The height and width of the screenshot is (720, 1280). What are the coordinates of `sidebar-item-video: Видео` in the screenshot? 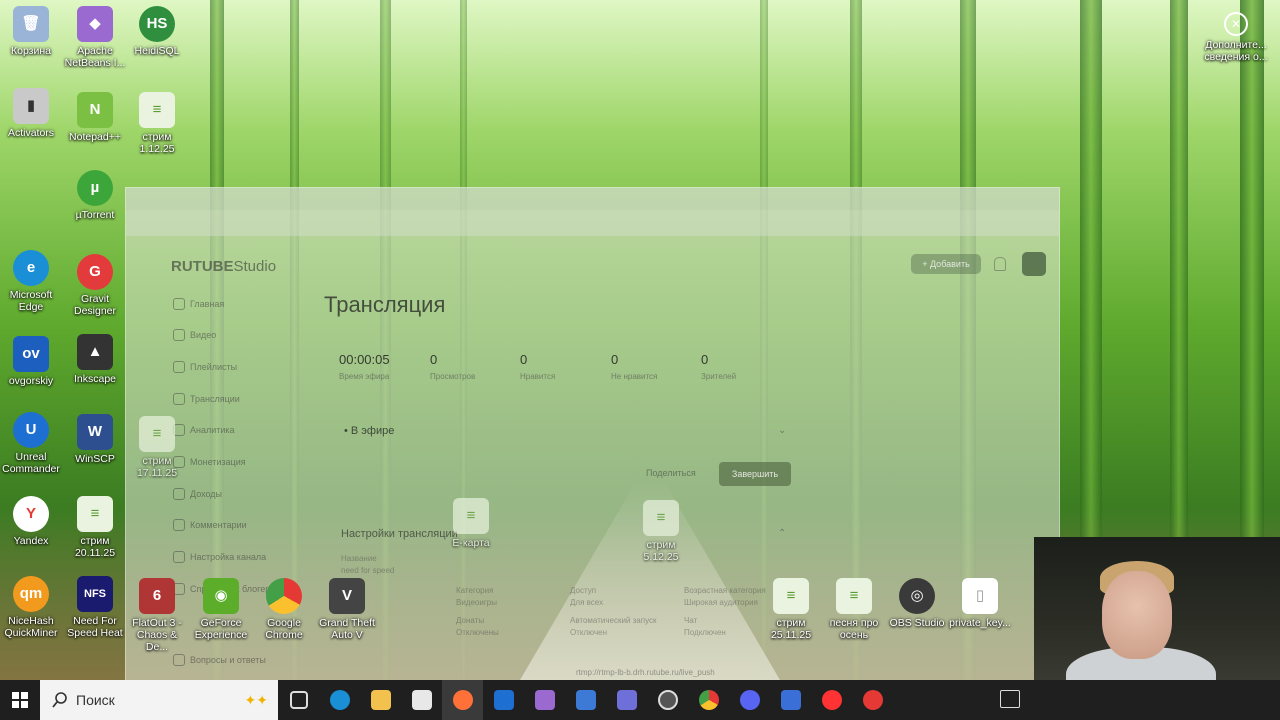 It's located at (203, 335).